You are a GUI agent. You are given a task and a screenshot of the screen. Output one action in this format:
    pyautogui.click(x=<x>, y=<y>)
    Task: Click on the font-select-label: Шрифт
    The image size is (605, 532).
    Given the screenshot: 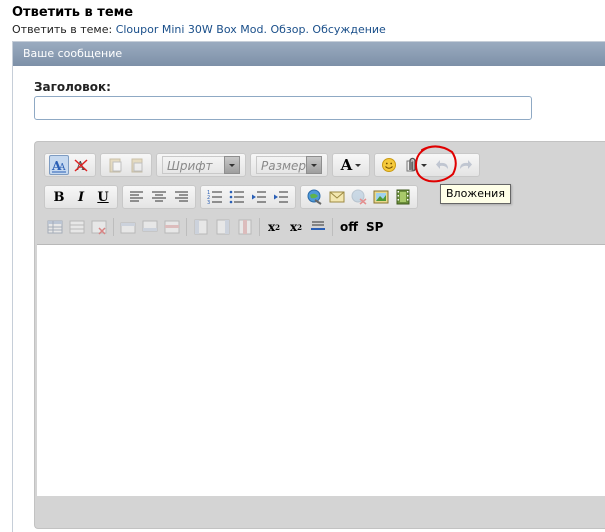 What is the action you would take?
    pyautogui.click(x=193, y=165)
    